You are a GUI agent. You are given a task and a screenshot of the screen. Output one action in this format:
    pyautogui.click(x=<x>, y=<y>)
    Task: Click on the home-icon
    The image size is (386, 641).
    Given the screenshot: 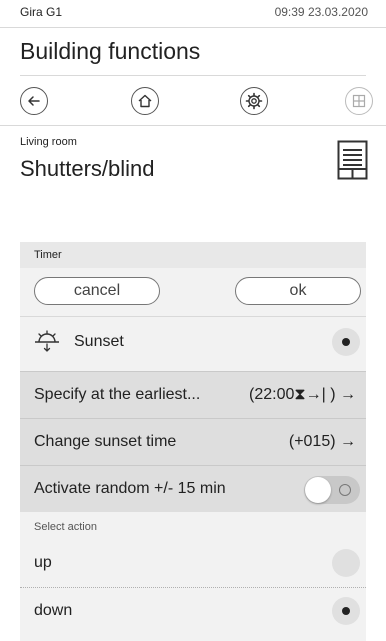 What is the action you would take?
    pyautogui.click(x=145, y=101)
    